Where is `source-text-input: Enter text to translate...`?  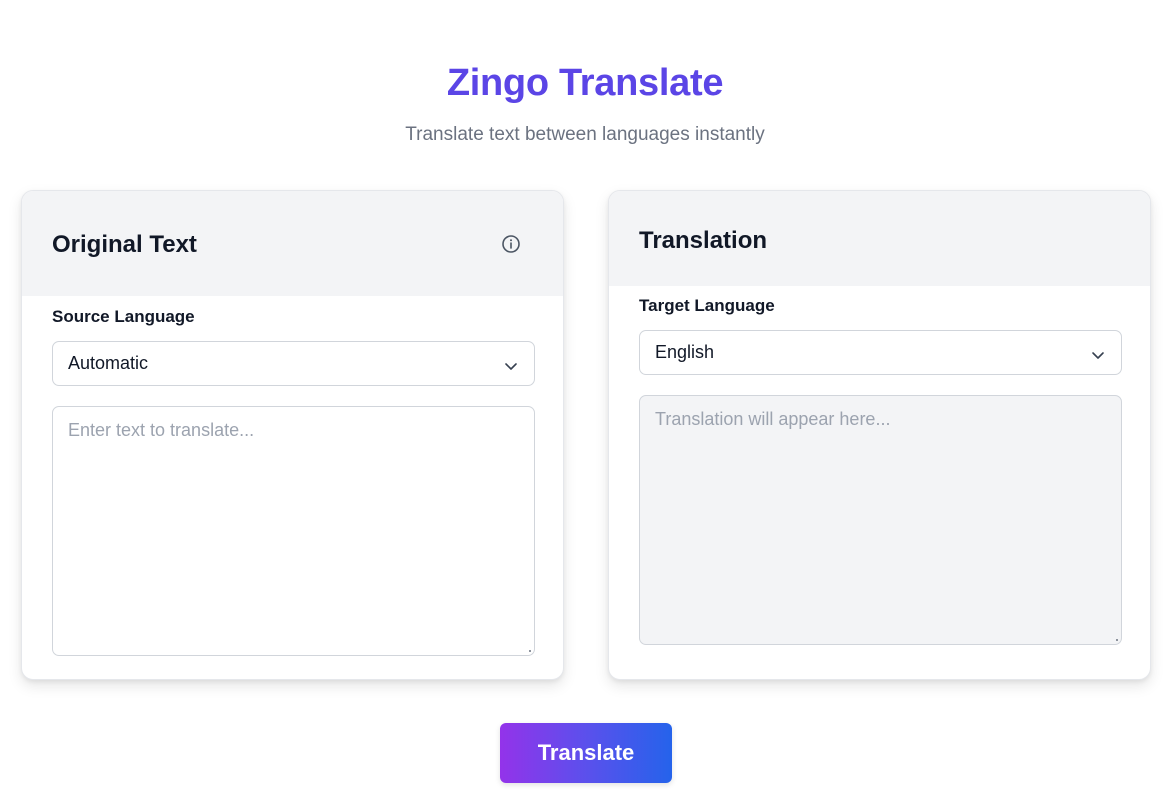
source-text-input: Enter text to translate... is located at coordinates (293, 531).